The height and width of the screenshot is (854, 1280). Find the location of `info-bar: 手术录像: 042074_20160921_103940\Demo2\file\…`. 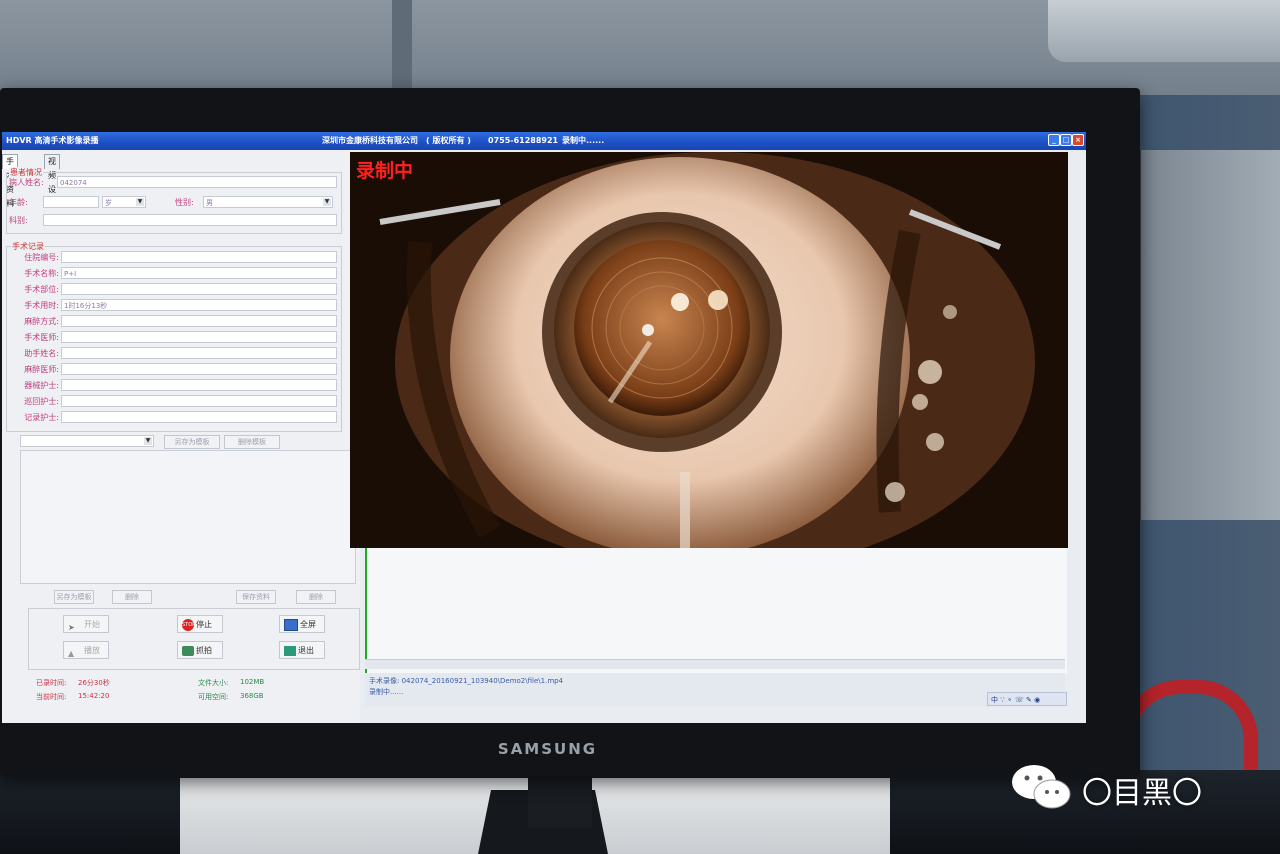

info-bar: 手术录像: 042074_20160921_103940\Demo2\file\… is located at coordinates (715, 690).